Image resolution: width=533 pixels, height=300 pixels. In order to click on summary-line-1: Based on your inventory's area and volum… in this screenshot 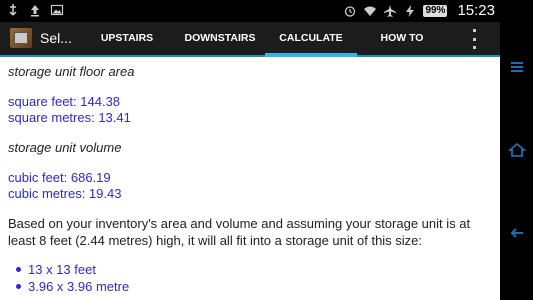, I will do `click(239, 223)`.